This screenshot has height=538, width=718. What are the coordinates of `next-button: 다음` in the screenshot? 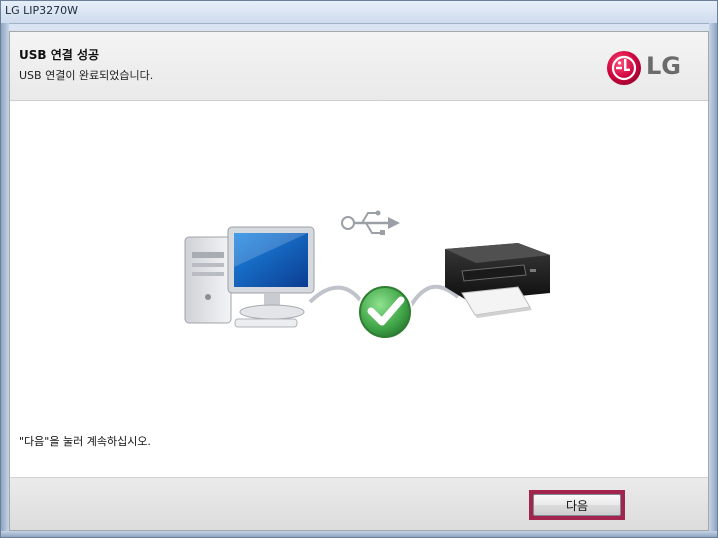 It's located at (577, 505).